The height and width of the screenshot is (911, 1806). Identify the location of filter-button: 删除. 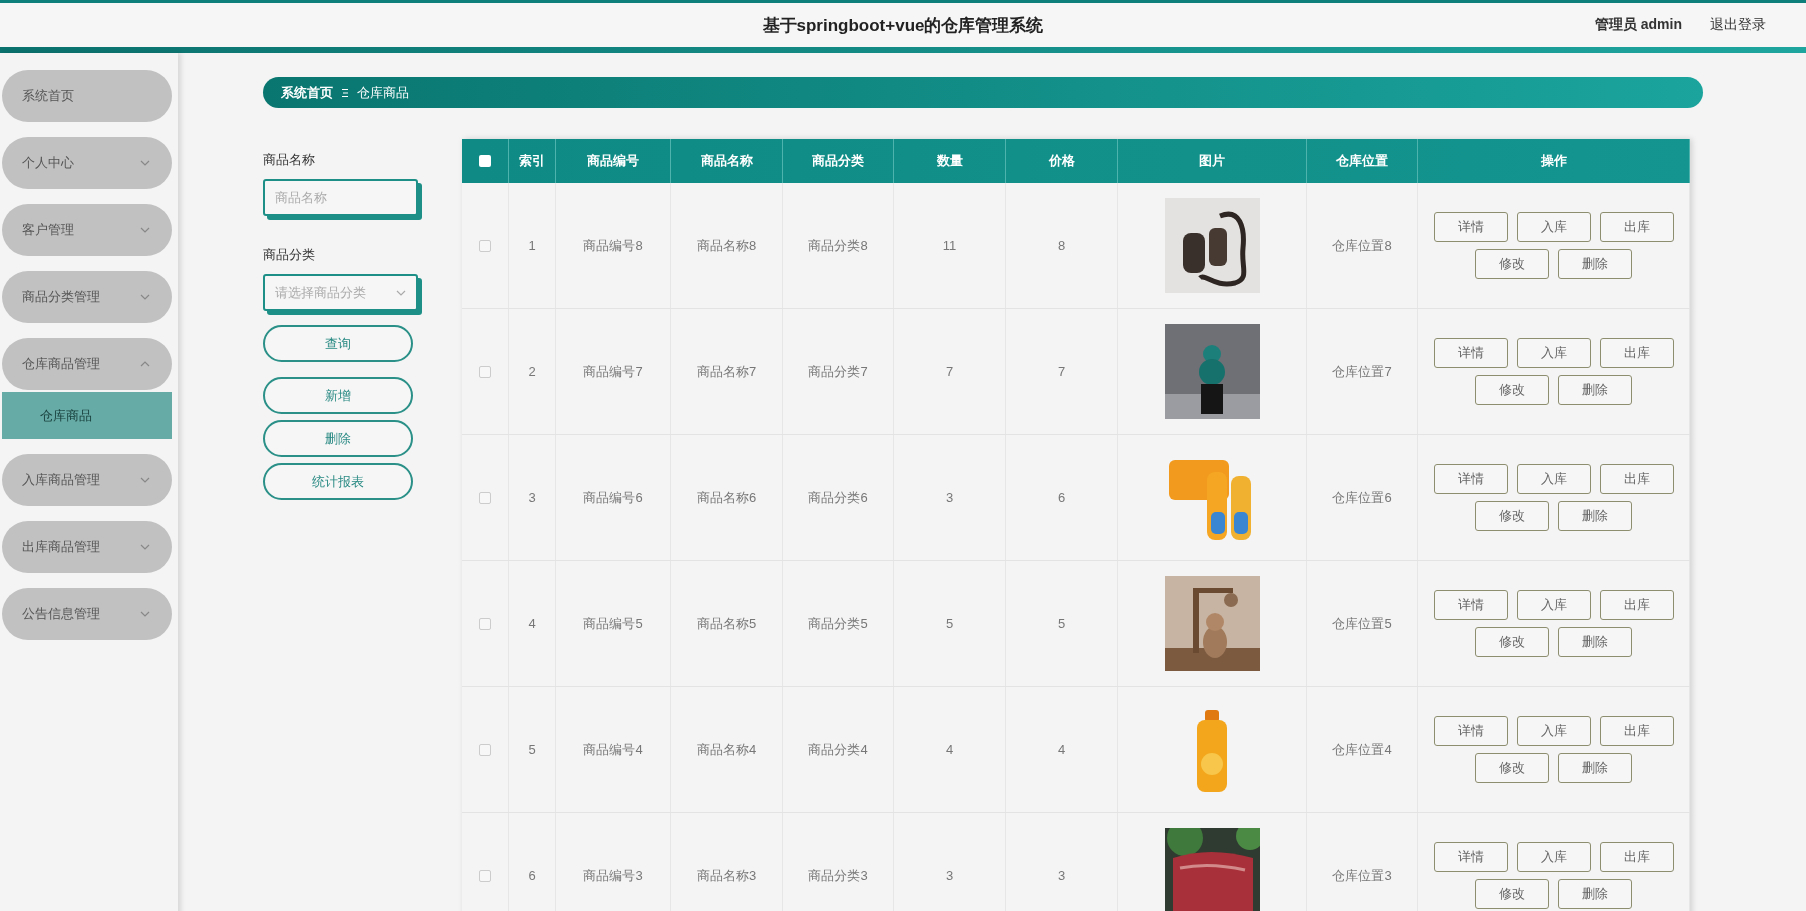
(338, 438).